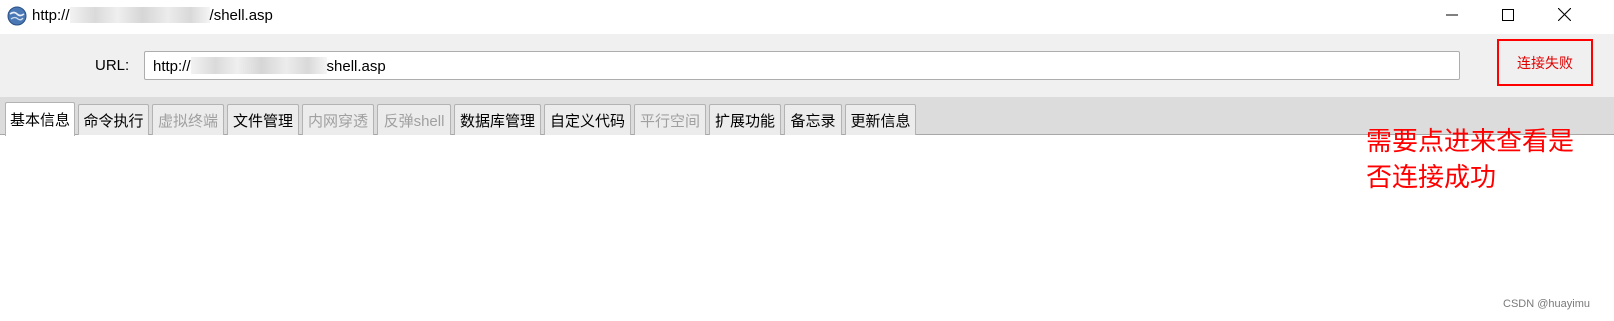 This screenshot has height=321, width=1614. Describe the element at coordinates (880, 119) in the screenshot. I see `tab-update-info: 更新信息` at that location.